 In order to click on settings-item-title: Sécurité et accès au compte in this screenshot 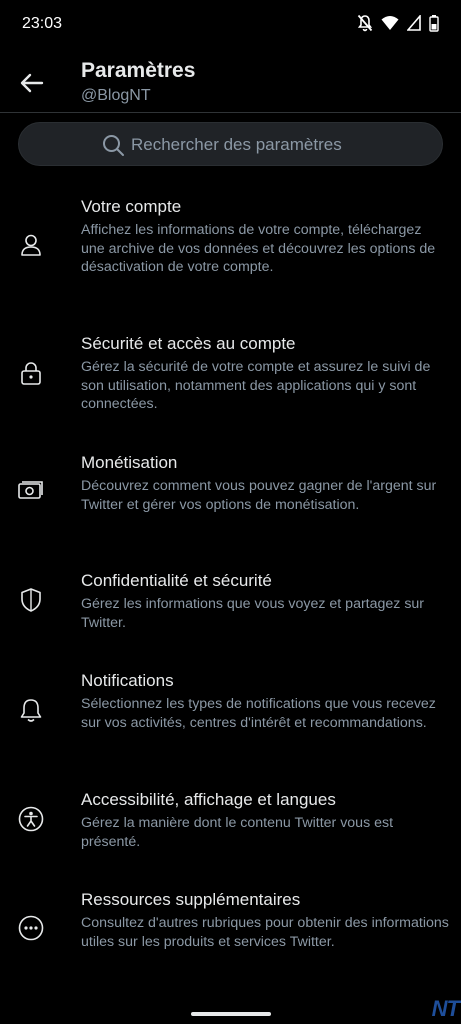, I will do `click(188, 343)`.